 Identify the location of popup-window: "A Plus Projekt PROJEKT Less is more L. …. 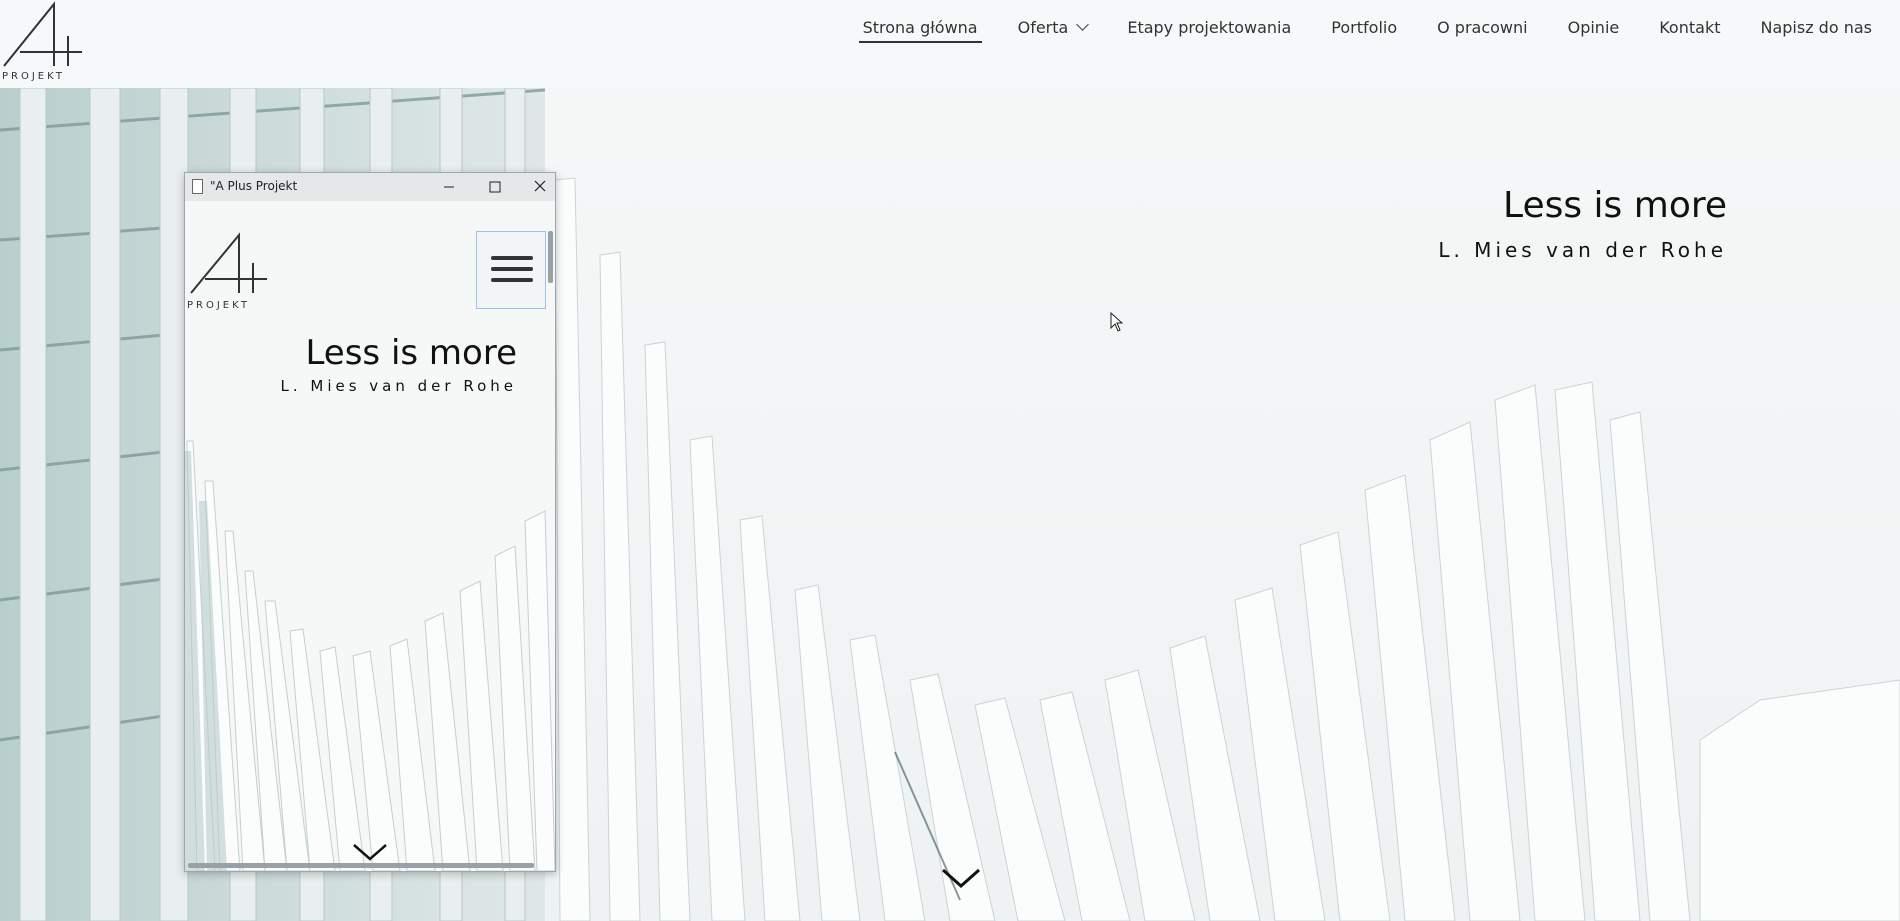
(370, 522).